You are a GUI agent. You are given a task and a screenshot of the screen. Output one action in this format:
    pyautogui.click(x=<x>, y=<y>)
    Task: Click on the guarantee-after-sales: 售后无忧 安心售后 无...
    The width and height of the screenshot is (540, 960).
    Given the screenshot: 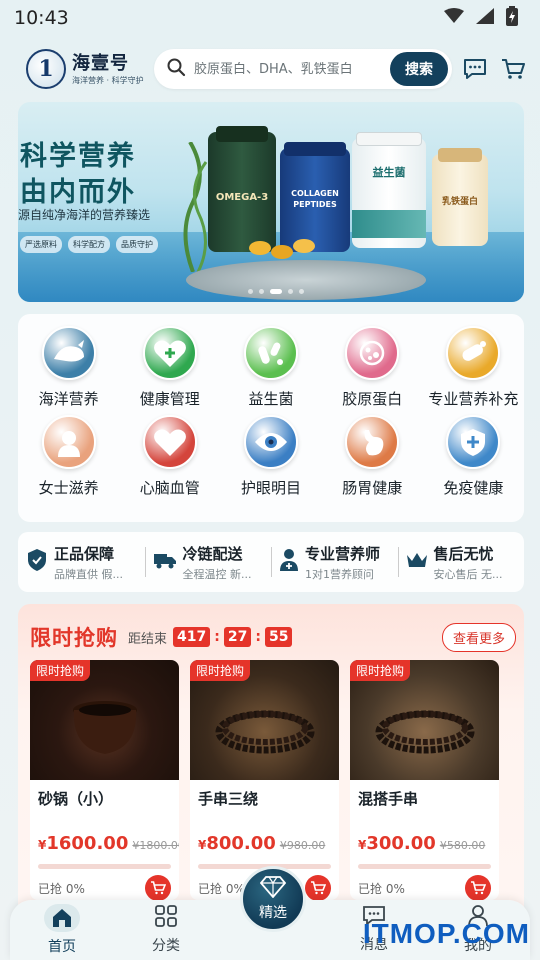 What is the action you would take?
    pyautogui.click(x=461, y=562)
    